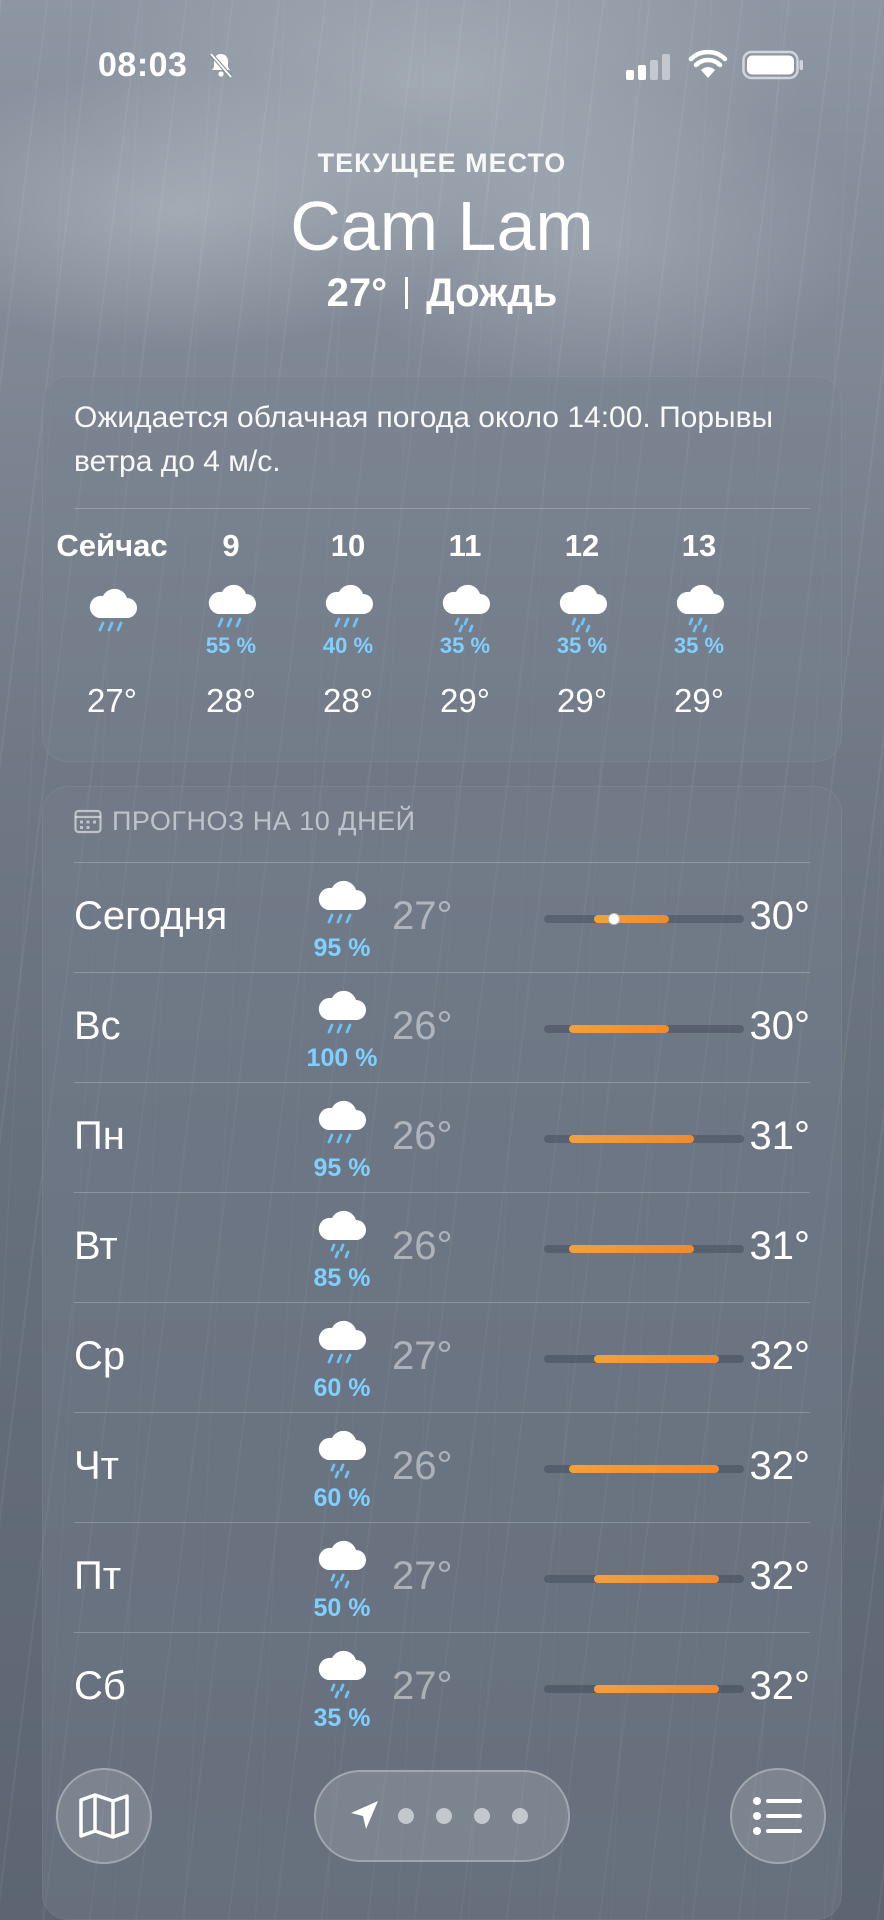 This screenshot has width=884, height=1920. I want to click on location-page-indicator, so click(442, 1816).